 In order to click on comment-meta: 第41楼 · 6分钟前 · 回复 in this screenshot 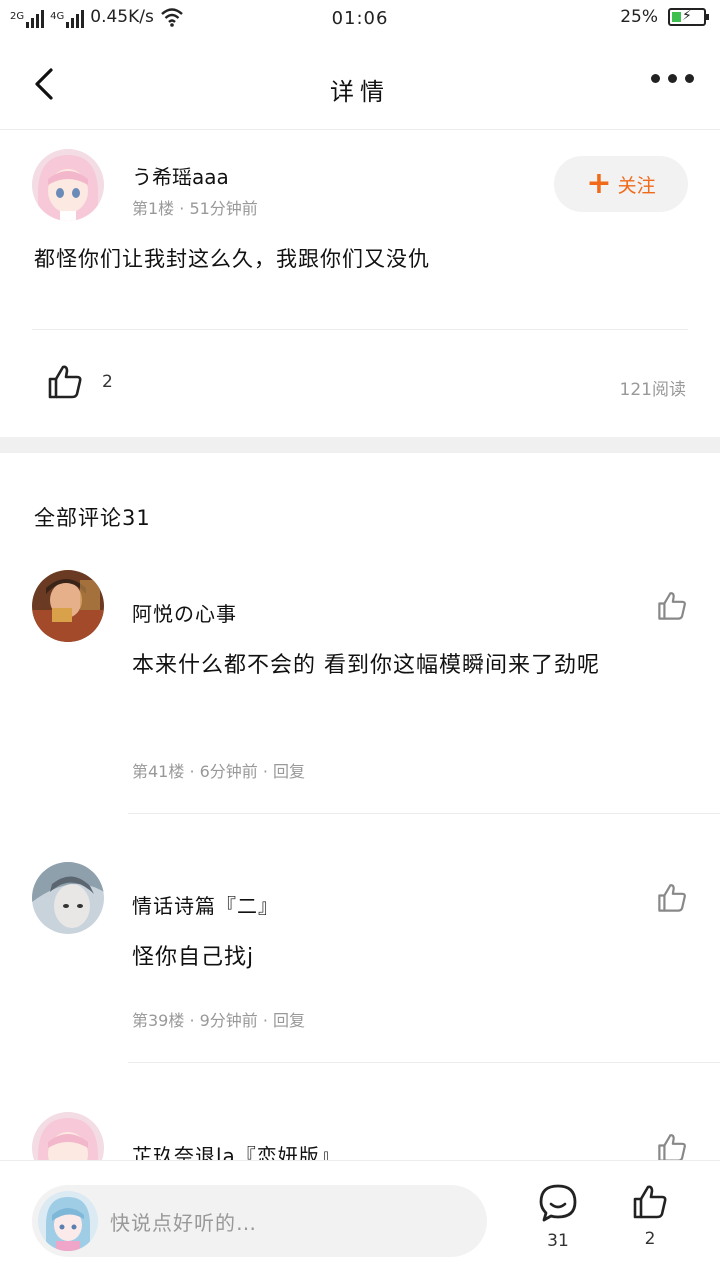, I will do `click(218, 770)`.